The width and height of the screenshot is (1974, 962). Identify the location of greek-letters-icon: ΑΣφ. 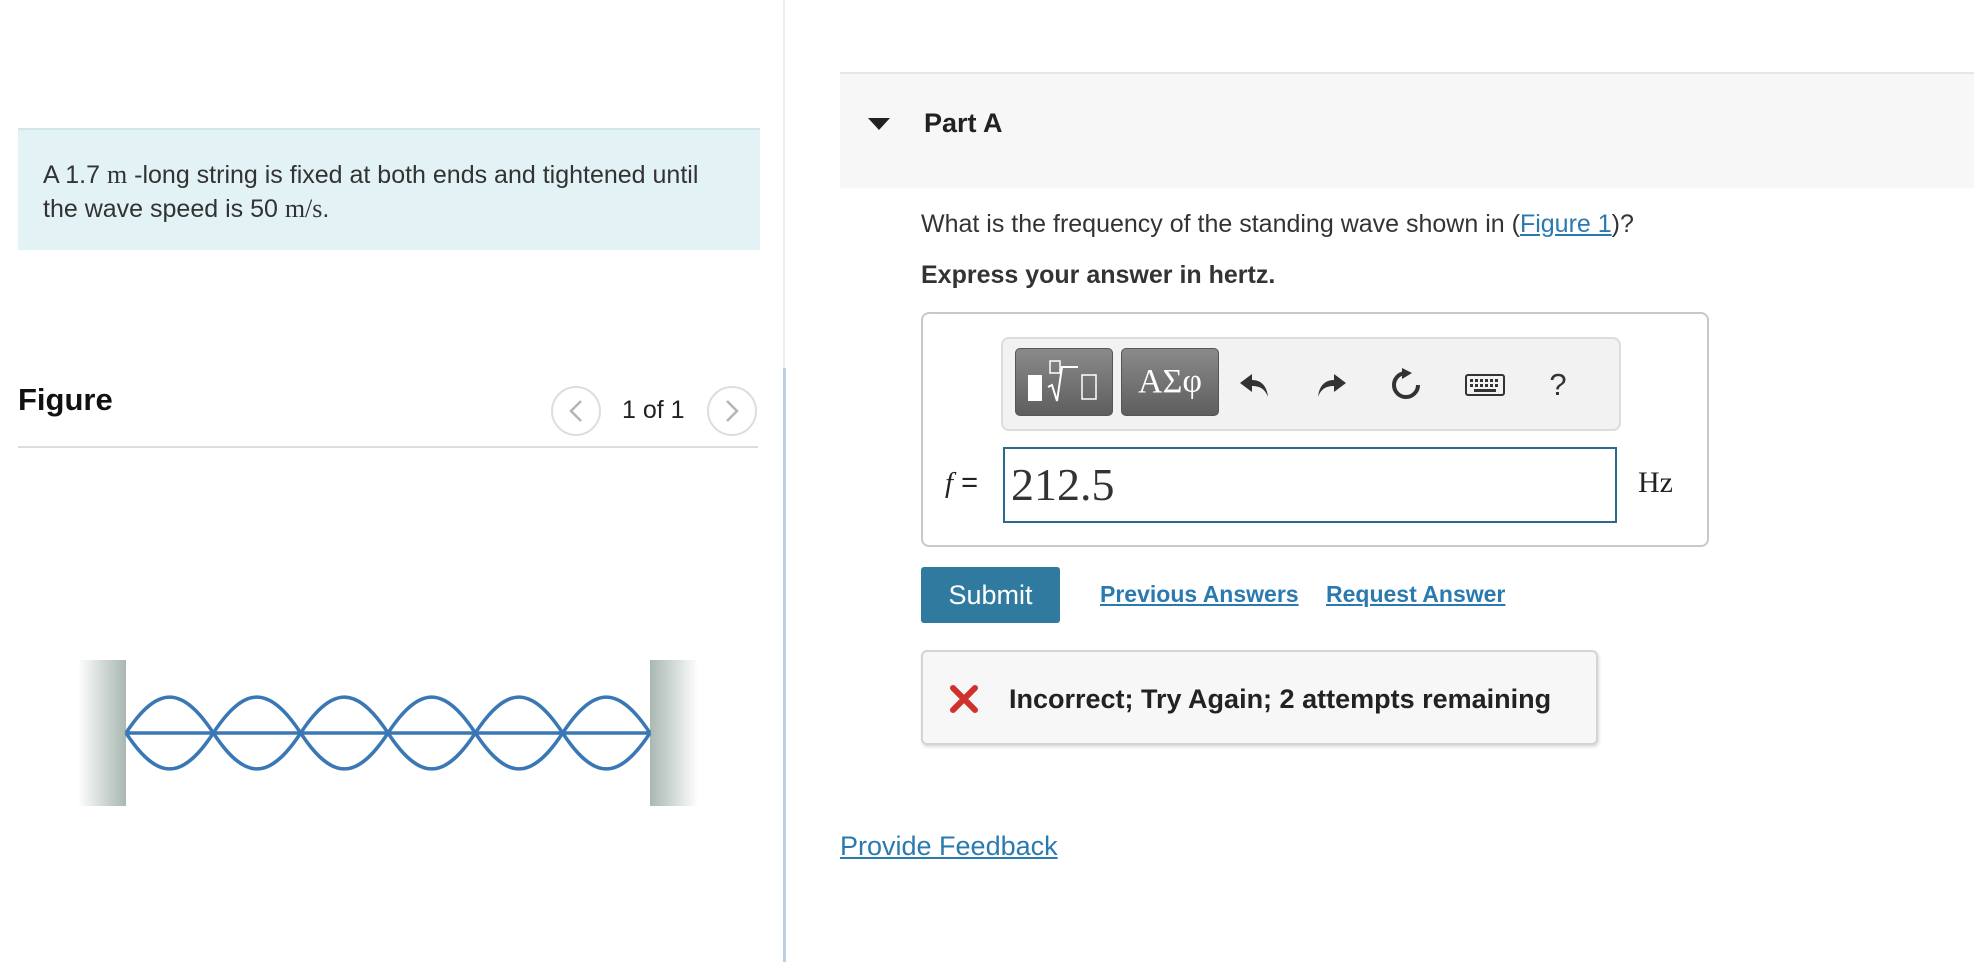
(1170, 381).